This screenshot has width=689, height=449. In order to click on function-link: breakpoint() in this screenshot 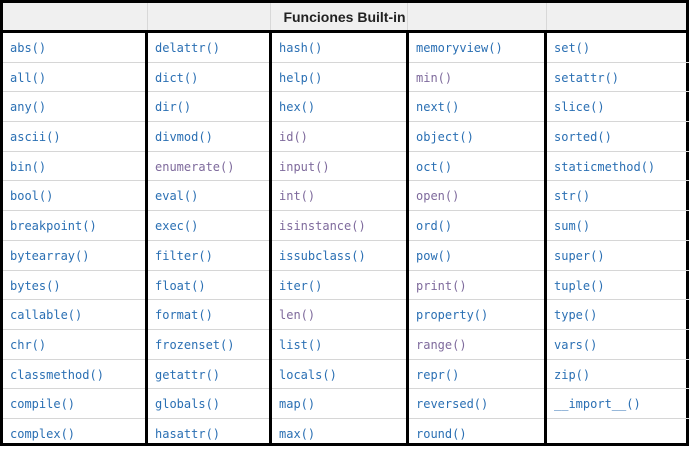, I will do `click(53, 226)`.